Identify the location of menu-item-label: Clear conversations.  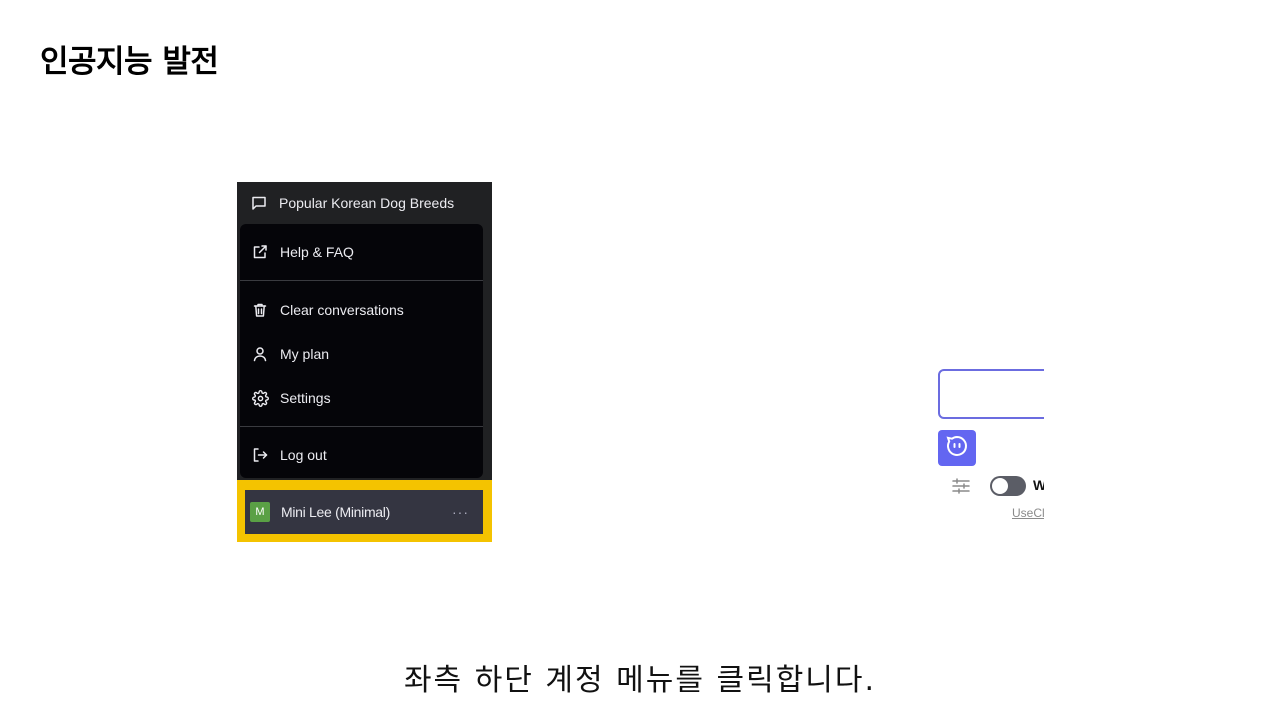
(342, 310).